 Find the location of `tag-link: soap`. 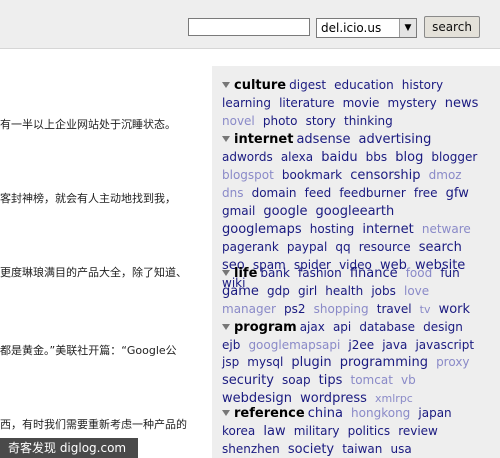

tag-link: soap is located at coordinates (296, 380).